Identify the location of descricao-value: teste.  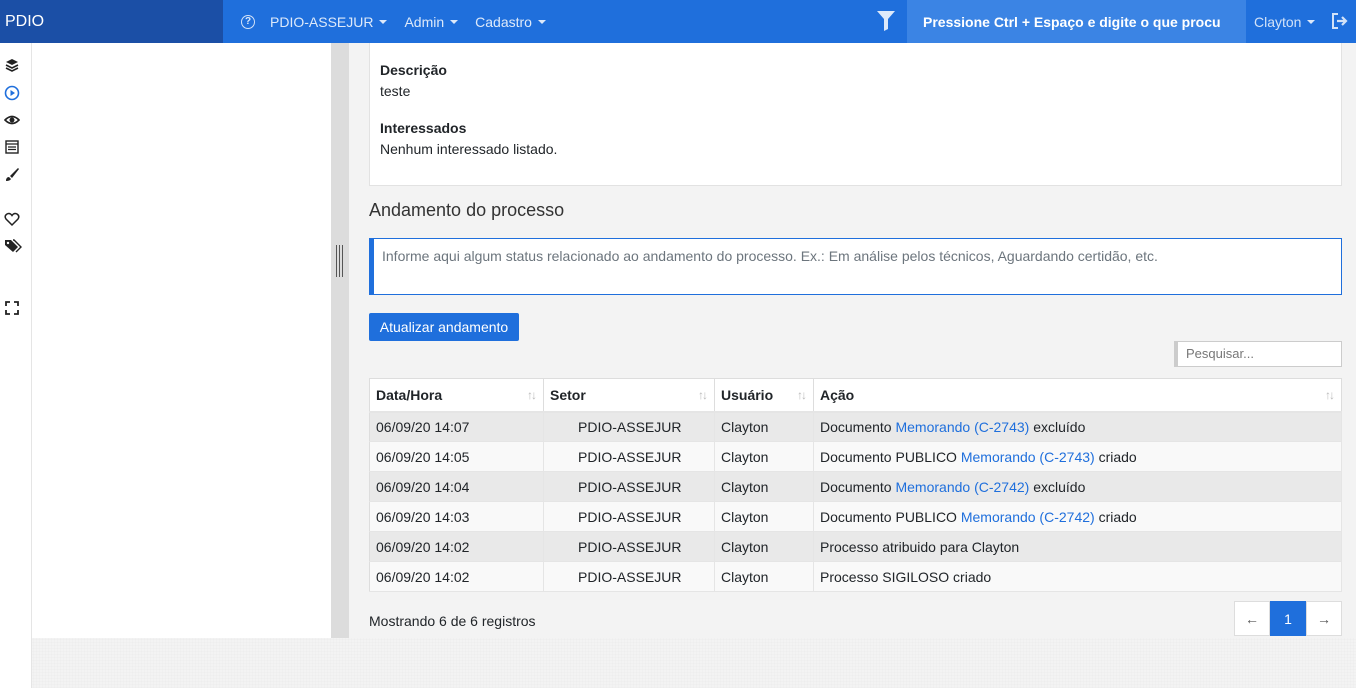
(395, 91).